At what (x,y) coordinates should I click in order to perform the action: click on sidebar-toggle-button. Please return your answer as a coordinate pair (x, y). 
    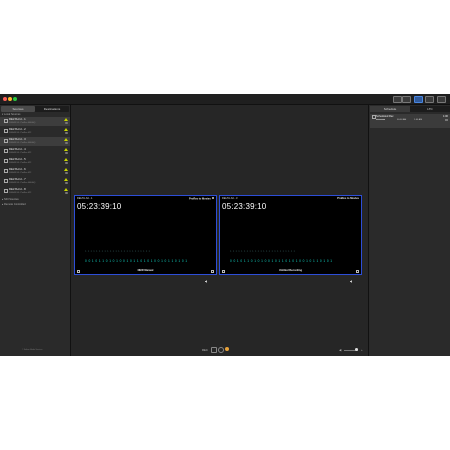
    Looking at the image, I should click on (441, 99).